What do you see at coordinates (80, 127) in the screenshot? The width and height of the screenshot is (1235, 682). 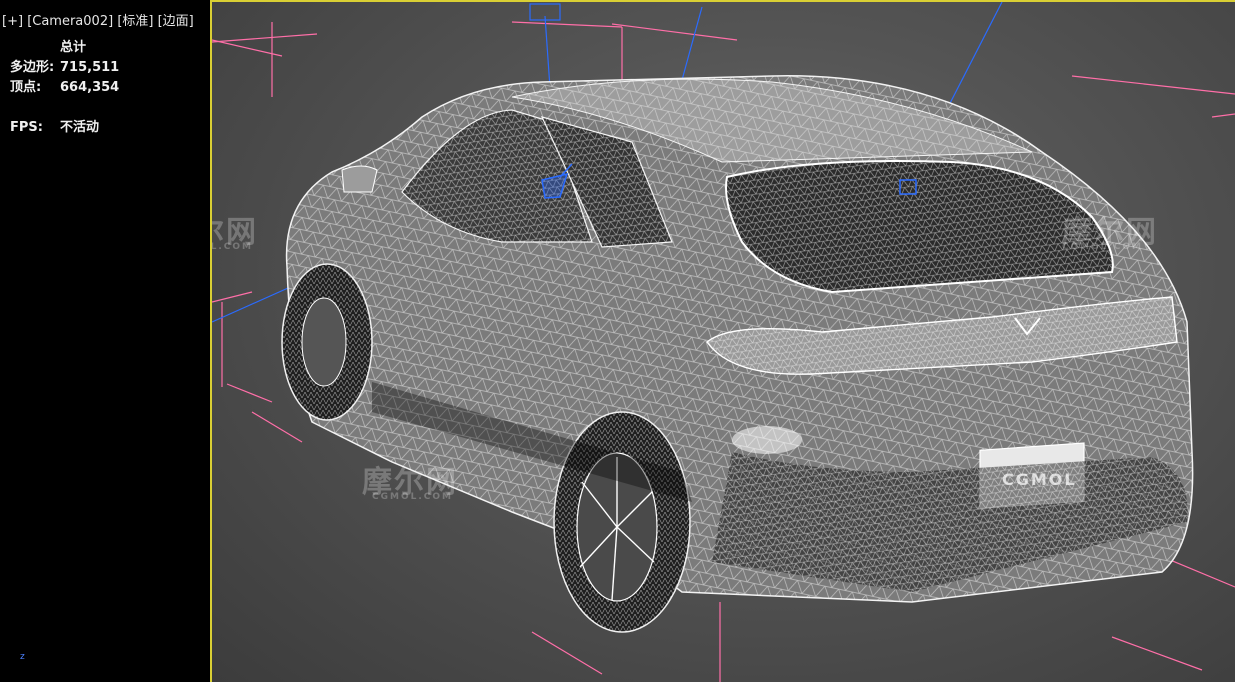 I see `fps-value: 不活动` at bounding box center [80, 127].